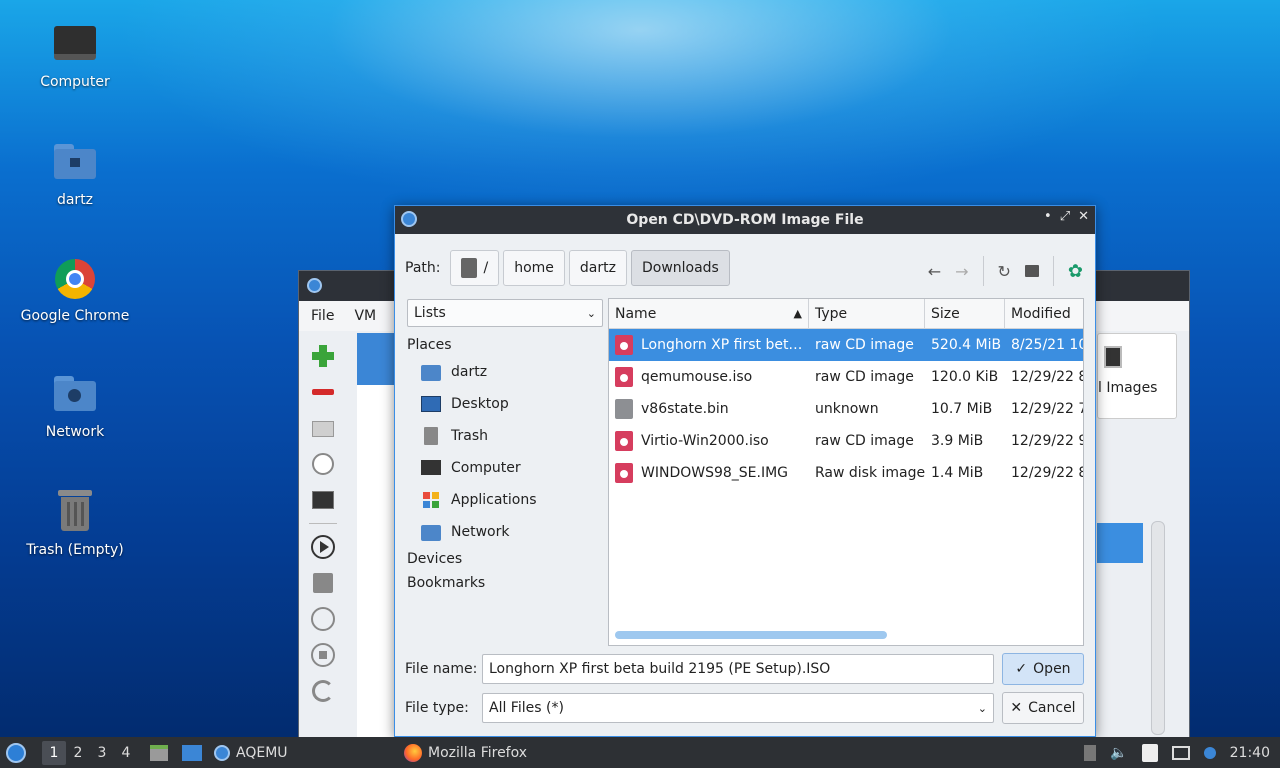 The width and height of the screenshot is (1280, 768). Describe the element at coordinates (1047, 441) in the screenshot. I see `file-modified: 12/29/22 9` at that location.